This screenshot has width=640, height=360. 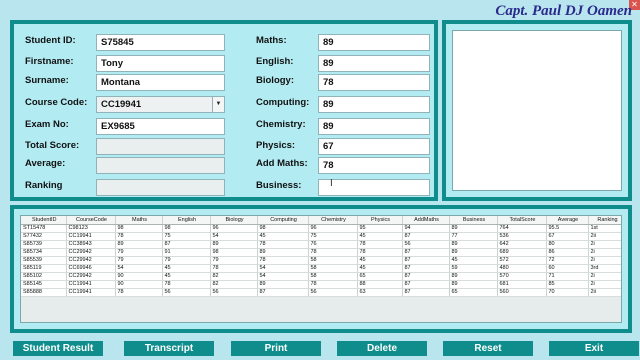 What do you see at coordinates (567, 292) in the screenshot?
I see `table-cell: 70` at bounding box center [567, 292].